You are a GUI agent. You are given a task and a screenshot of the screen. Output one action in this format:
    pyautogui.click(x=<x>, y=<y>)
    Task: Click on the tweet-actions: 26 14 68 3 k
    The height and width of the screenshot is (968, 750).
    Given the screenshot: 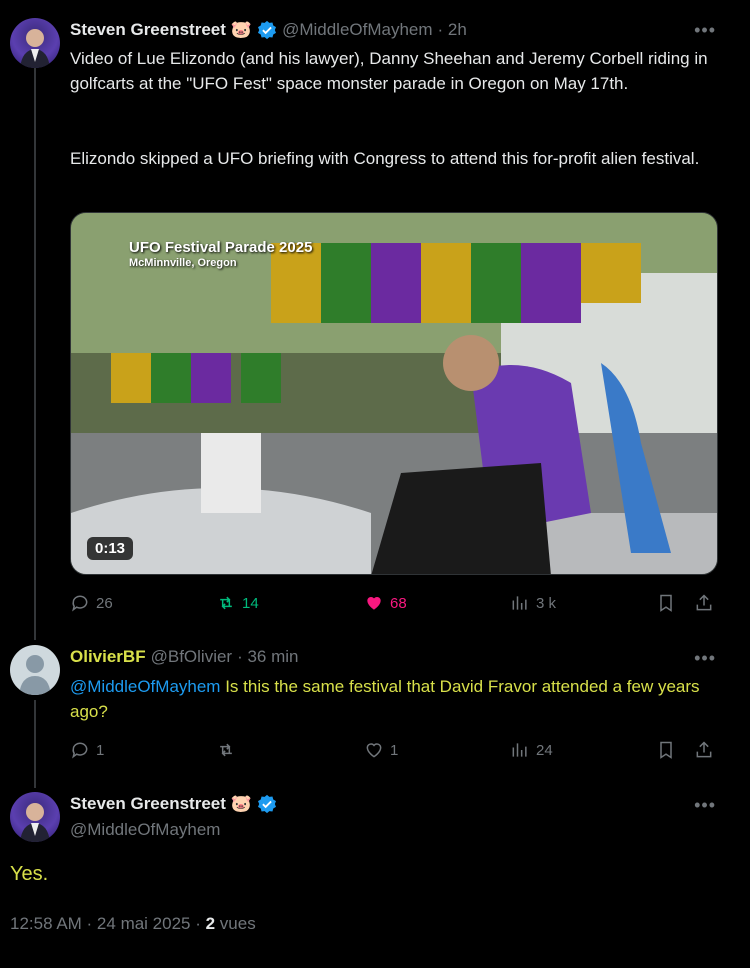 What is the action you would take?
    pyautogui.click(x=393, y=603)
    